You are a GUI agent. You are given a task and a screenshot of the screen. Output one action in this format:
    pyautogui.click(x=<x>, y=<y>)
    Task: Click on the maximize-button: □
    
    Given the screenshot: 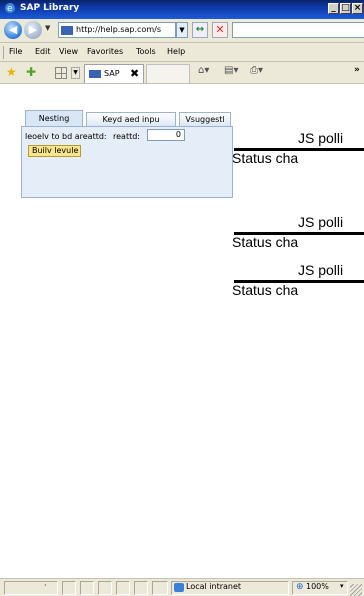 What is the action you would take?
    pyautogui.click(x=345, y=8)
    